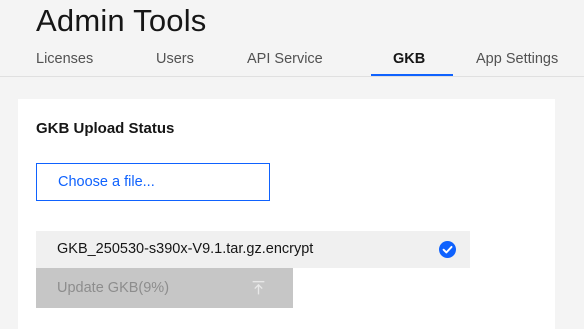 The image size is (584, 329). I want to click on tab-gkb: GKB, so click(409, 61).